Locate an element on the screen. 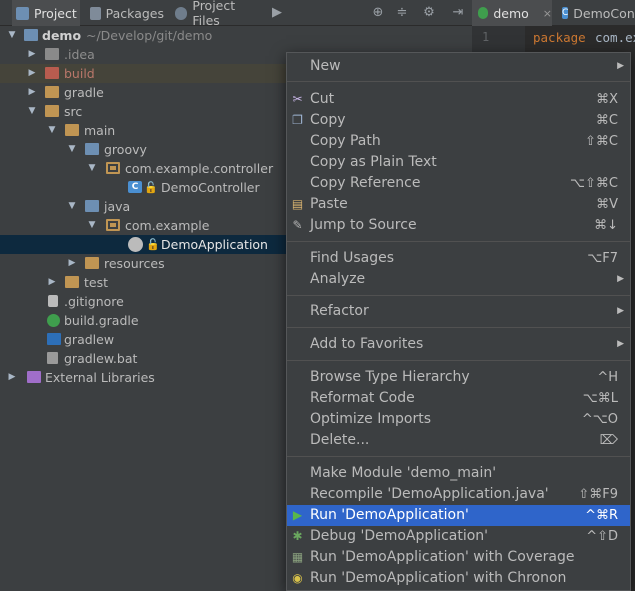  tree-item-label: gradle is located at coordinates (84, 92).